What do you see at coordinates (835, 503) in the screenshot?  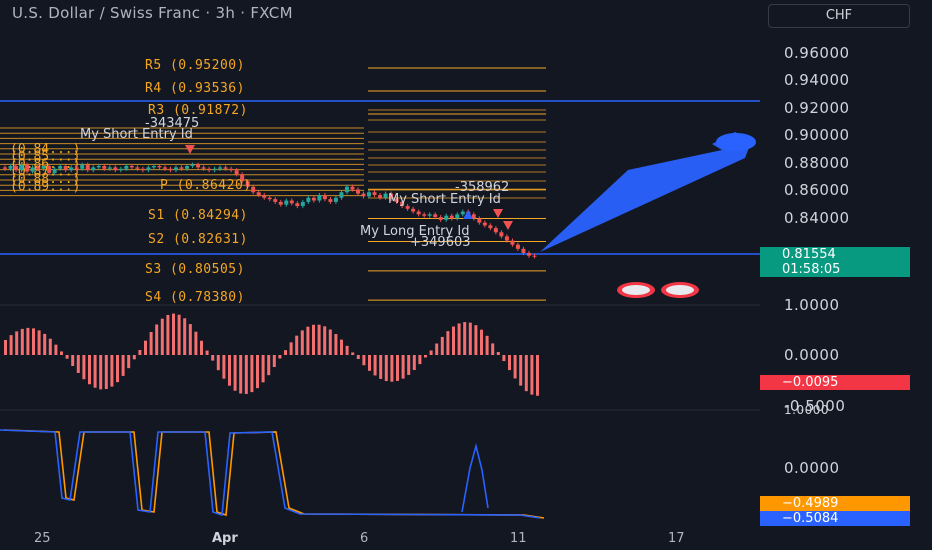 I see `osc2-orange-tag: −0.4989` at bounding box center [835, 503].